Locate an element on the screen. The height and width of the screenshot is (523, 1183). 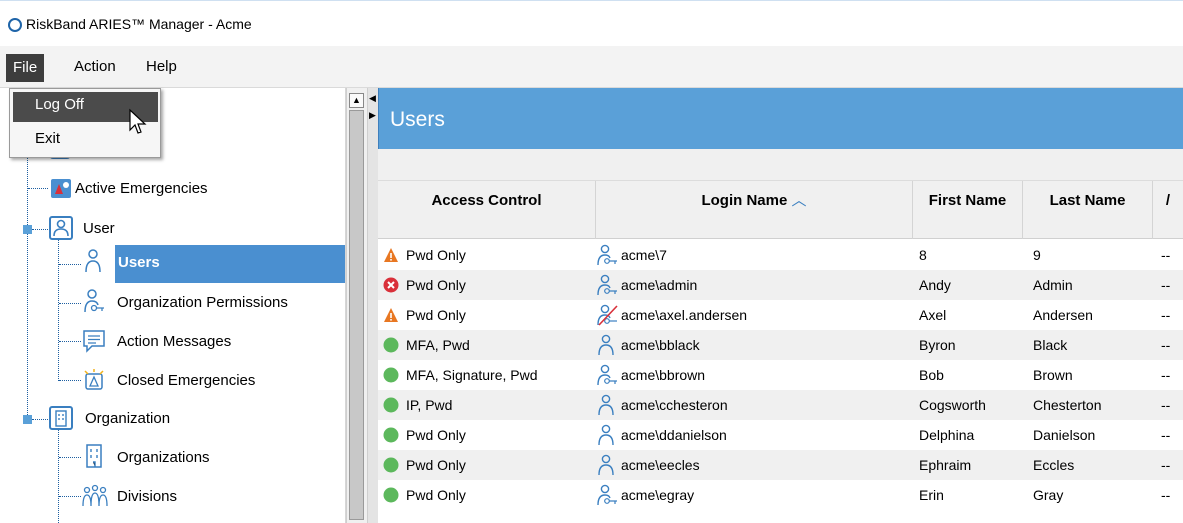
cell-login-name: acme\egray is located at coordinates (658, 495).